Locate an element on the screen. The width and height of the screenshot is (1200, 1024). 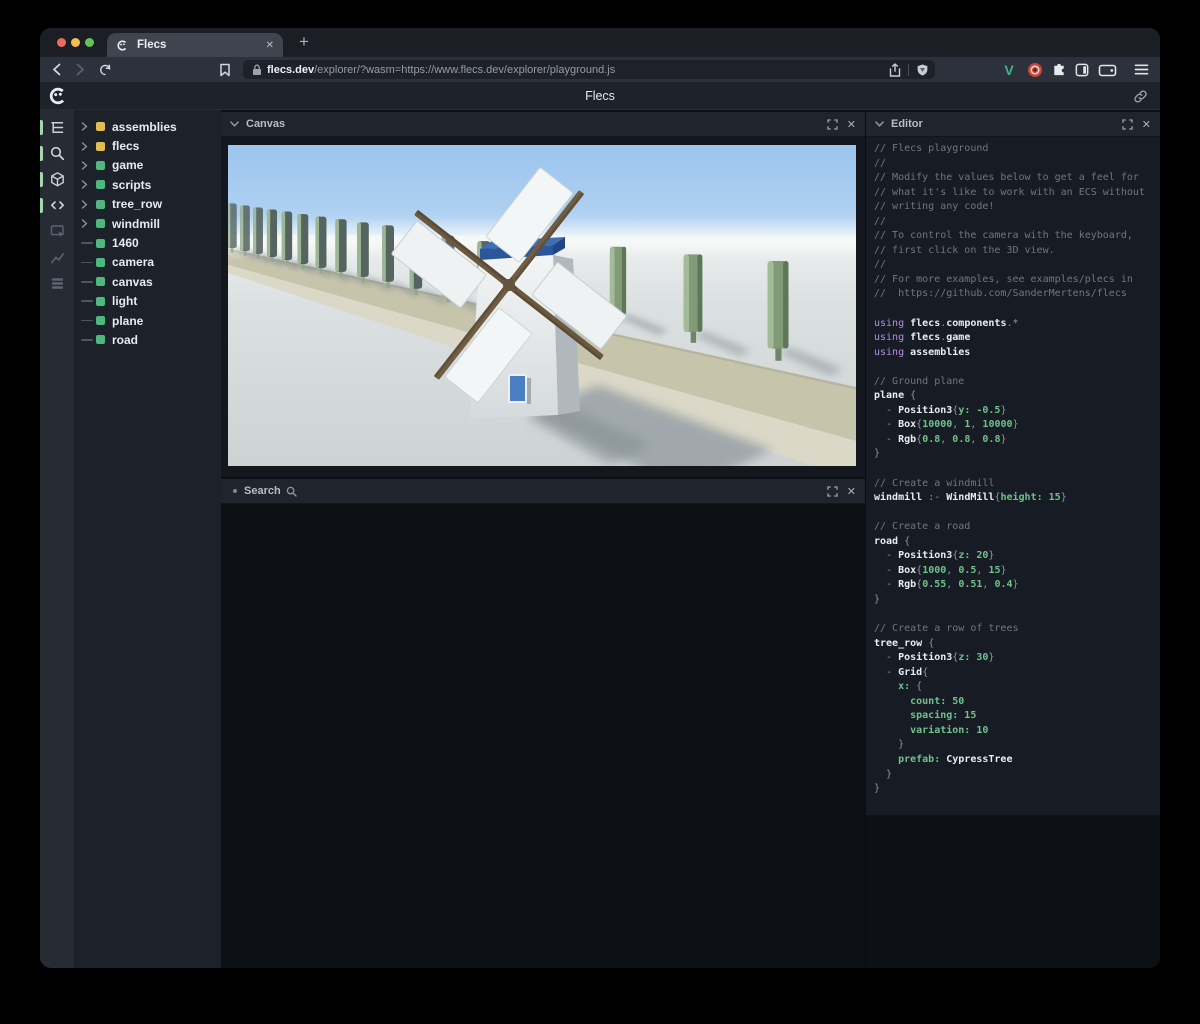
brave-shield-icon is located at coordinates (922, 70).